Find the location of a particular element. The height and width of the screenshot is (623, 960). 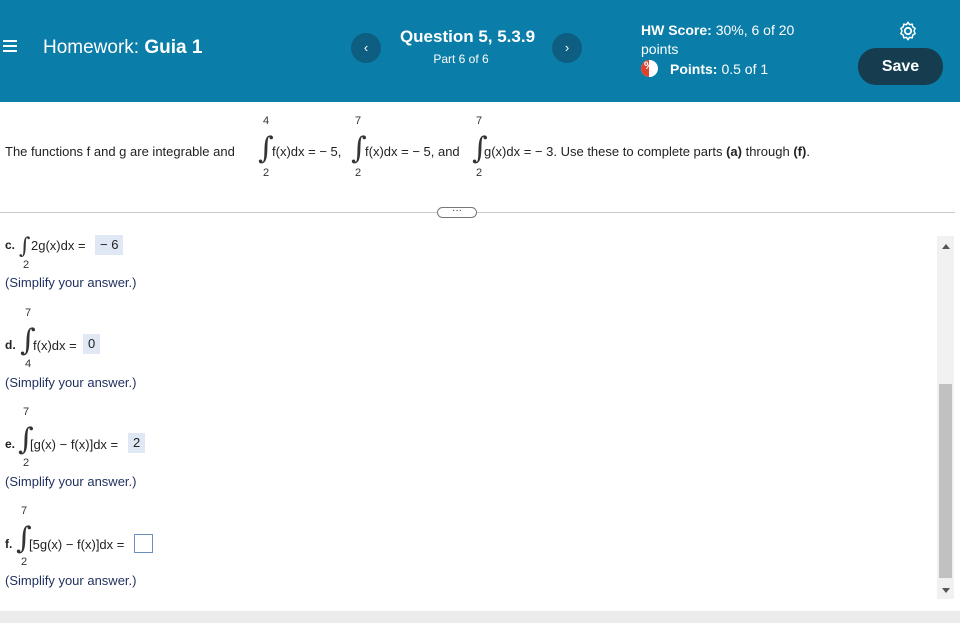

homework-prefix: Homework: is located at coordinates (91, 47).